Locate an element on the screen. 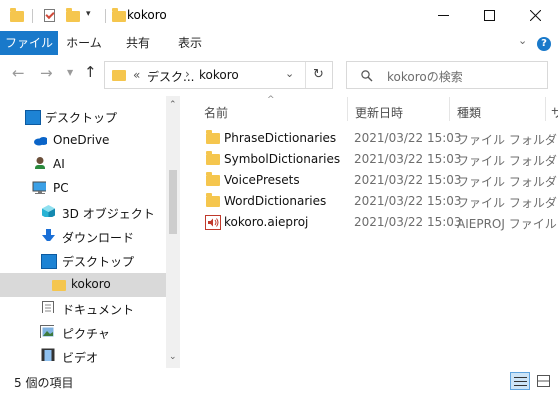 This screenshot has height=394, width=558. tab-share: 共有 is located at coordinates (138, 43).